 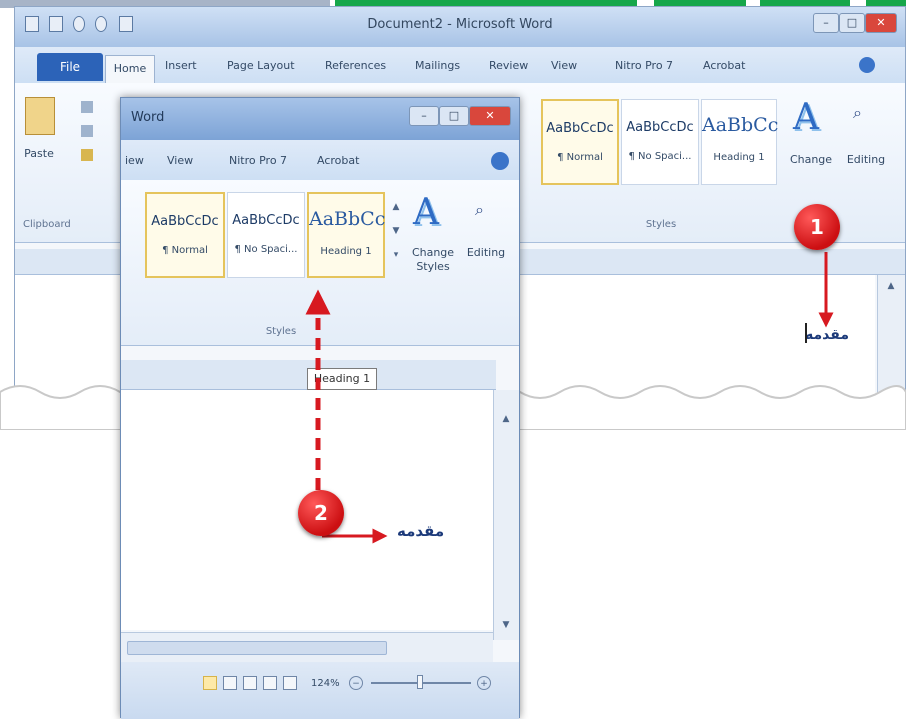 I want to click on title-bar: Word – □ ✕, so click(x=320, y=119).